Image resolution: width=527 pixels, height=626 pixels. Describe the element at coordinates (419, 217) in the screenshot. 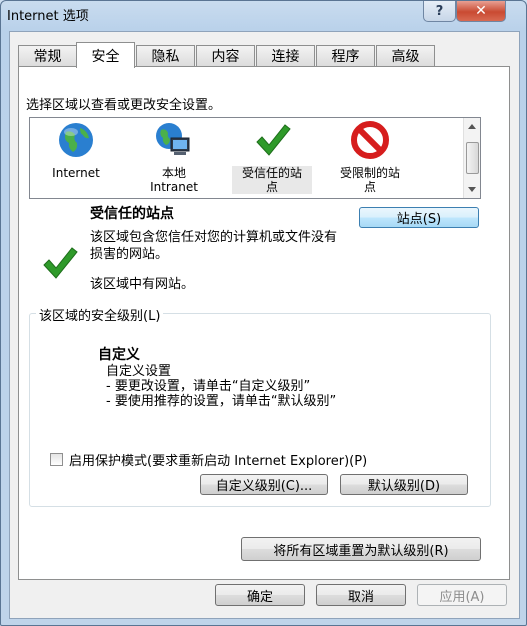

I see `sites-button: 站点(S)` at that location.